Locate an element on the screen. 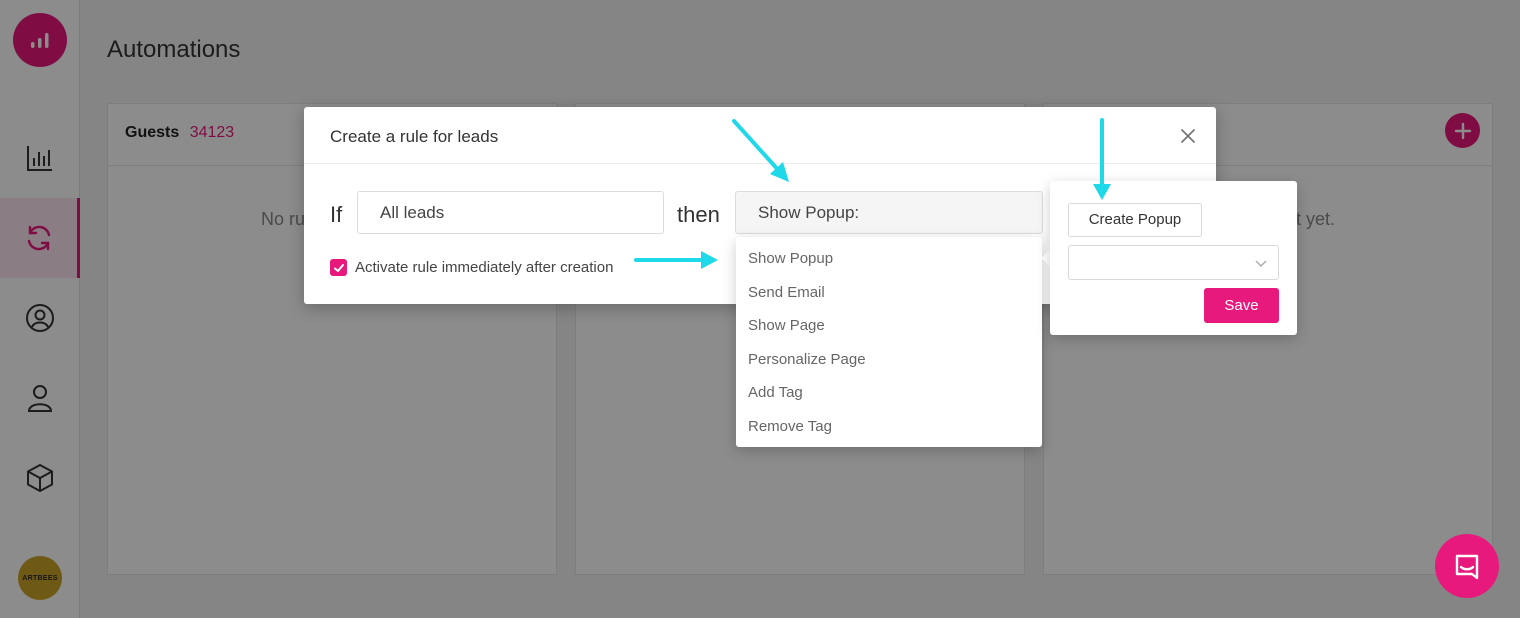 This screenshot has height=618, width=1520. dropdown-option: Show Page is located at coordinates (889, 326).